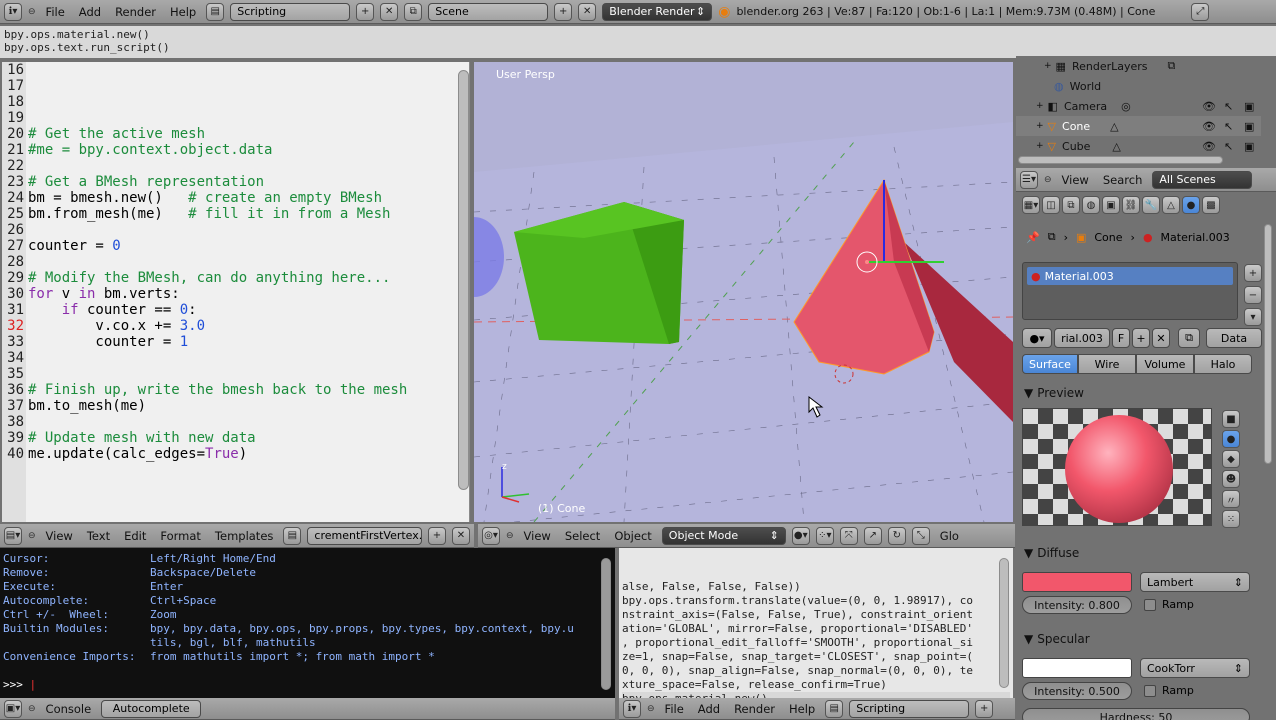 The image size is (1276, 720). What do you see at coordinates (1033, 237) in the screenshot?
I see `pin-icon: 📌` at bounding box center [1033, 237].